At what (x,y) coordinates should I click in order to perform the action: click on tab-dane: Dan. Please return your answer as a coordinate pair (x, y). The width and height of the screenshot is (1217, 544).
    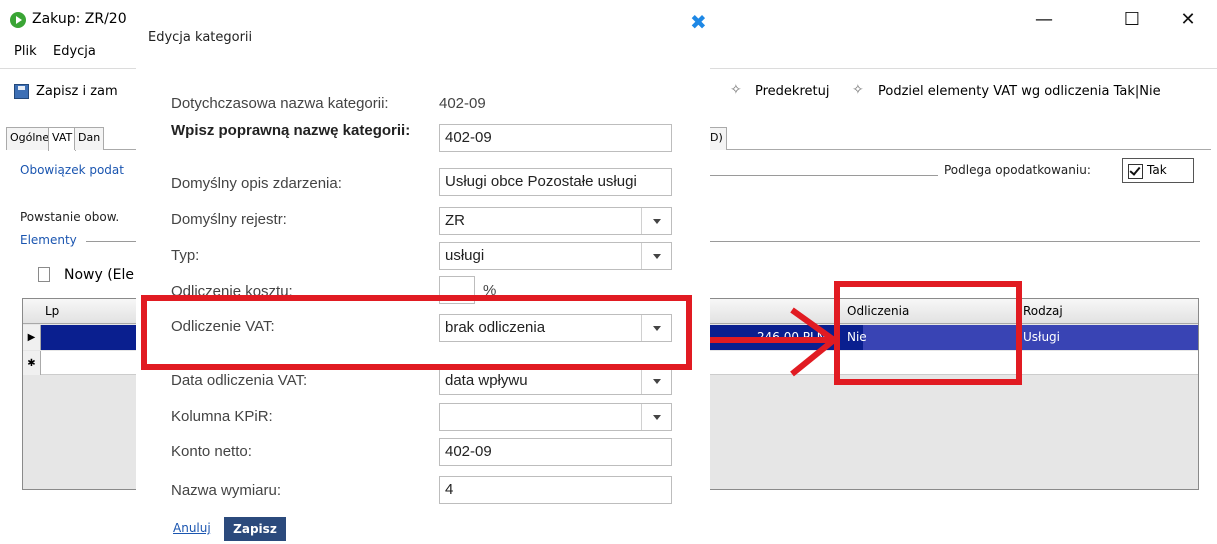
    Looking at the image, I should click on (89, 138).